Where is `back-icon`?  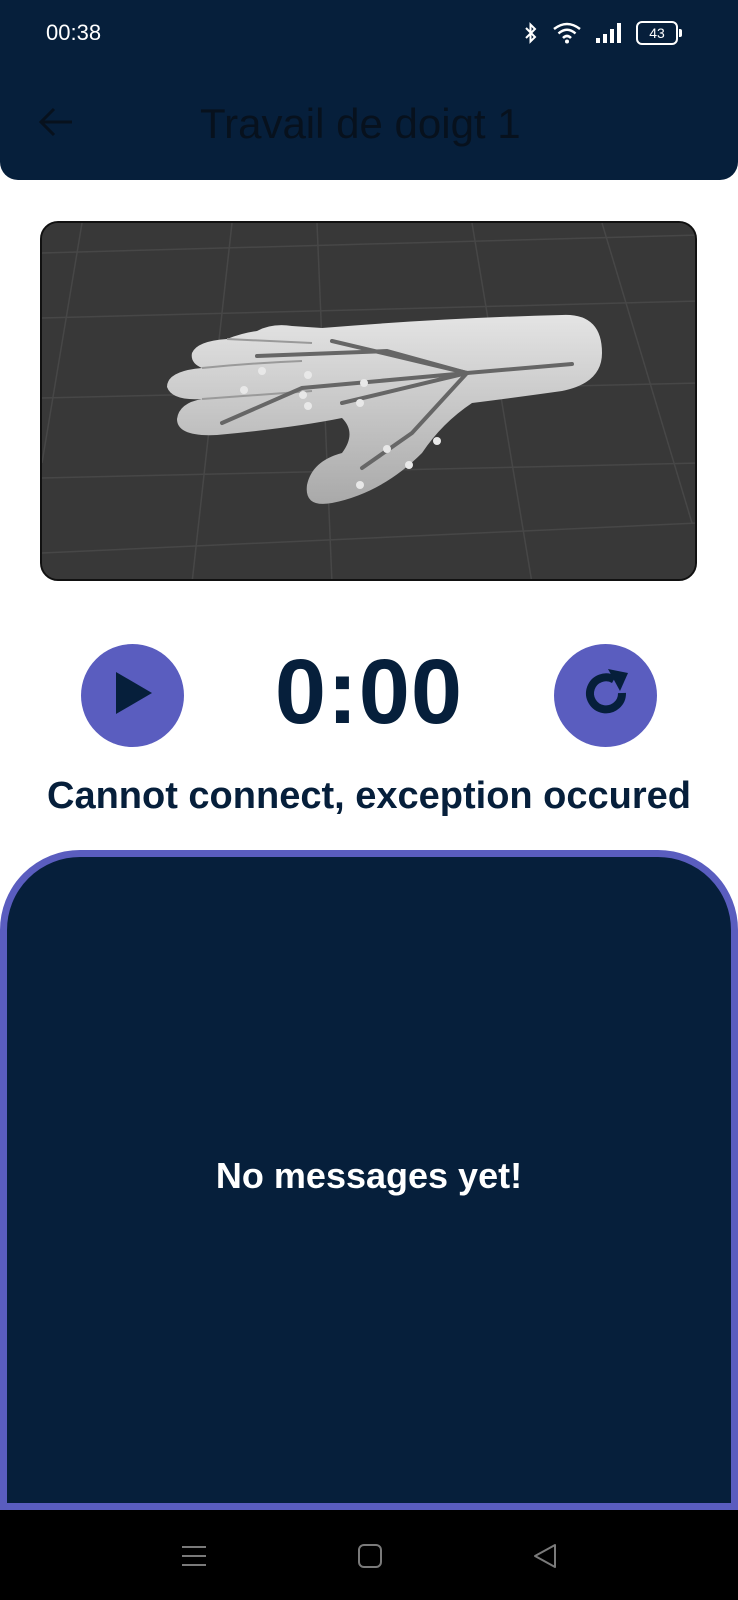 back-icon is located at coordinates (545, 1558).